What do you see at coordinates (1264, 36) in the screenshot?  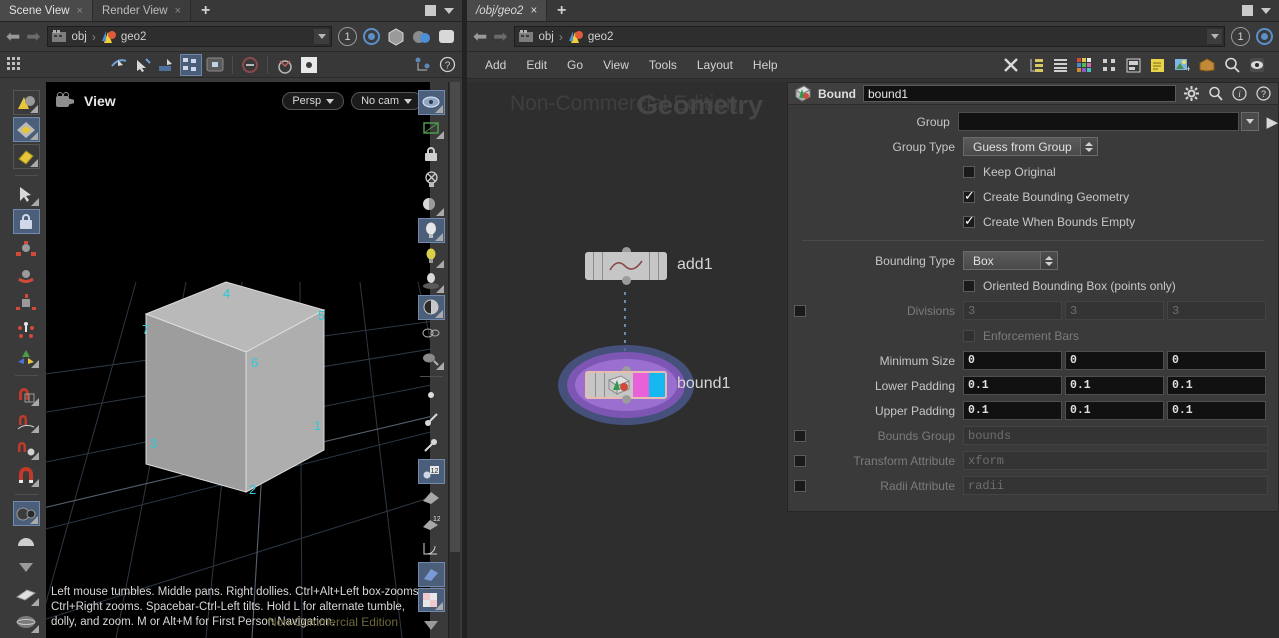 I see `network-sync-icon` at bounding box center [1264, 36].